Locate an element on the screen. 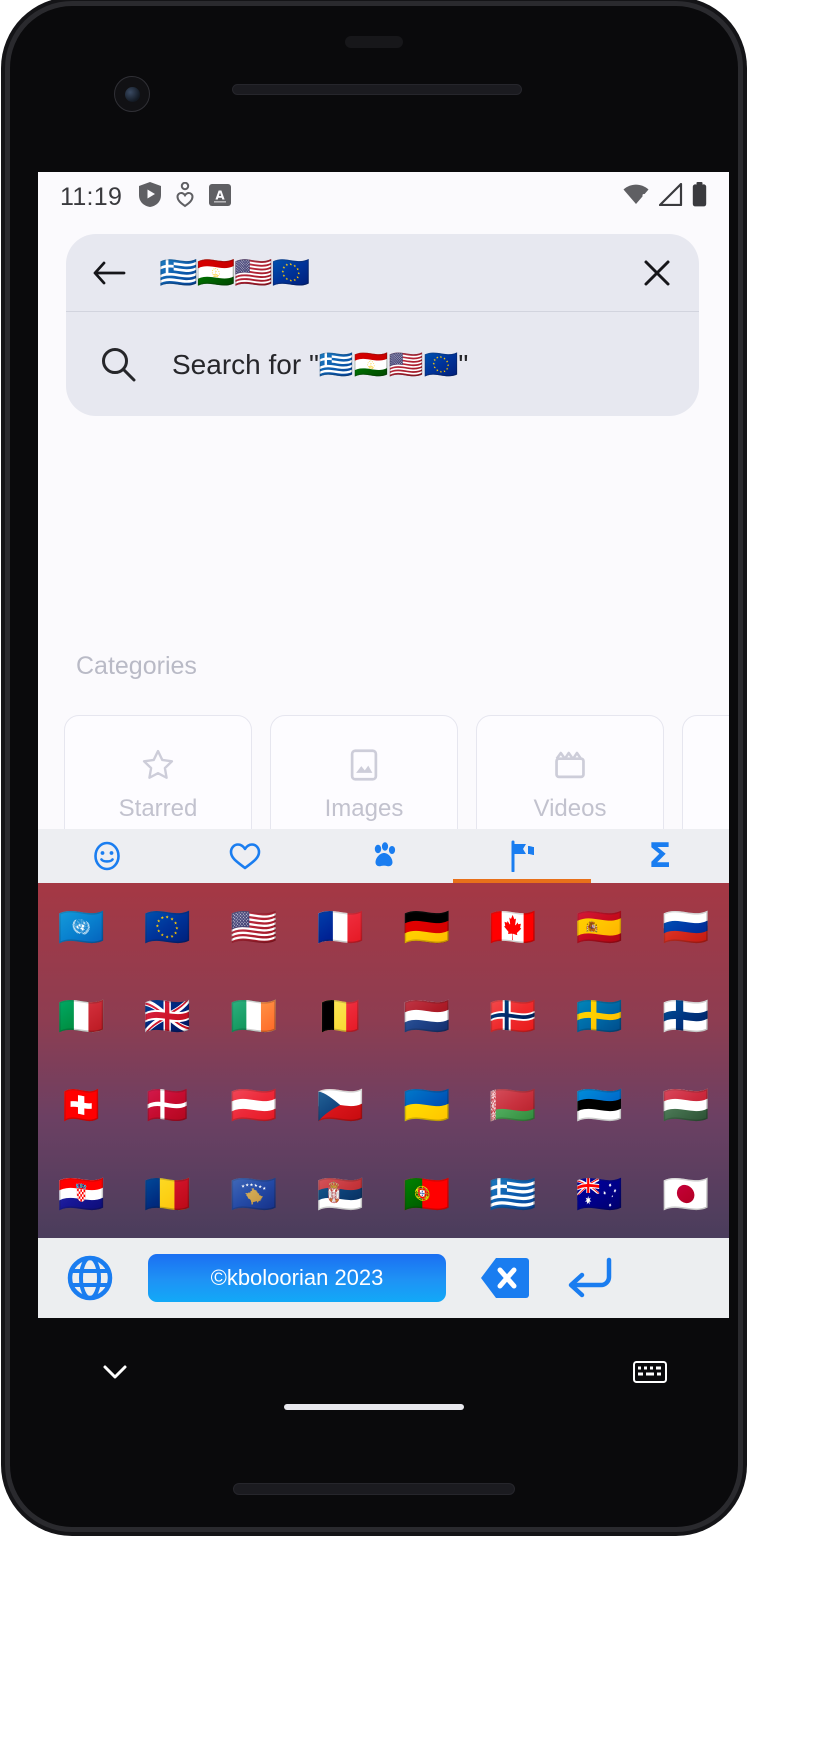 This screenshot has width=820, height=1744. enter-icon is located at coordinates (589, 1278).